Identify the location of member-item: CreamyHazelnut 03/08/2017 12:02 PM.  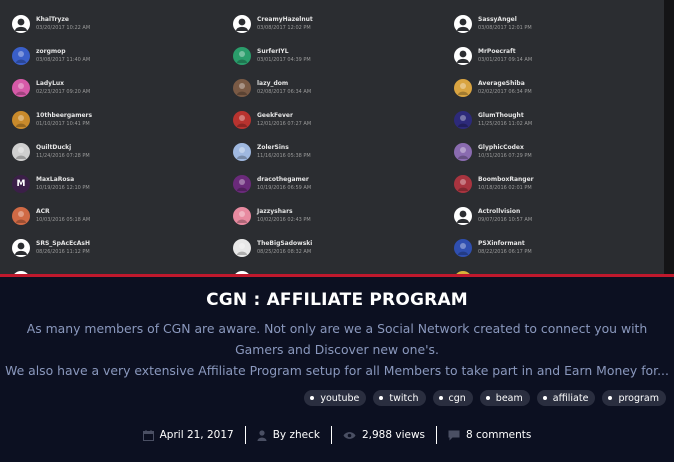
(343, 24).